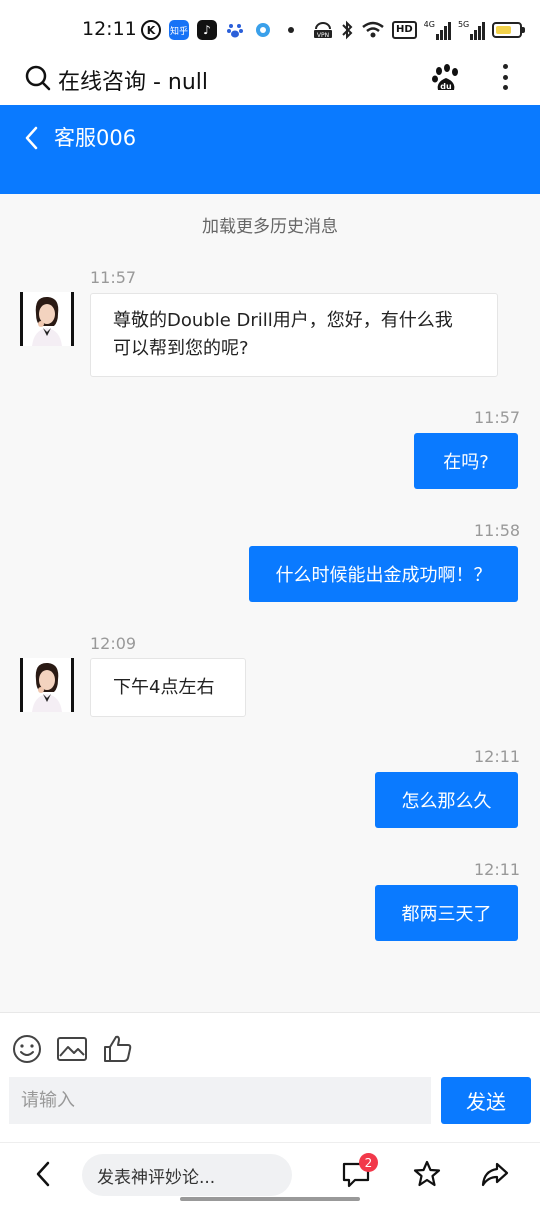 The height and width of the screenshot is (1206, 540). What do you see at coordinates (429, 24) in the screenshot?
I see `signal-4g-label: 4G` at bounding box center [429, 24].